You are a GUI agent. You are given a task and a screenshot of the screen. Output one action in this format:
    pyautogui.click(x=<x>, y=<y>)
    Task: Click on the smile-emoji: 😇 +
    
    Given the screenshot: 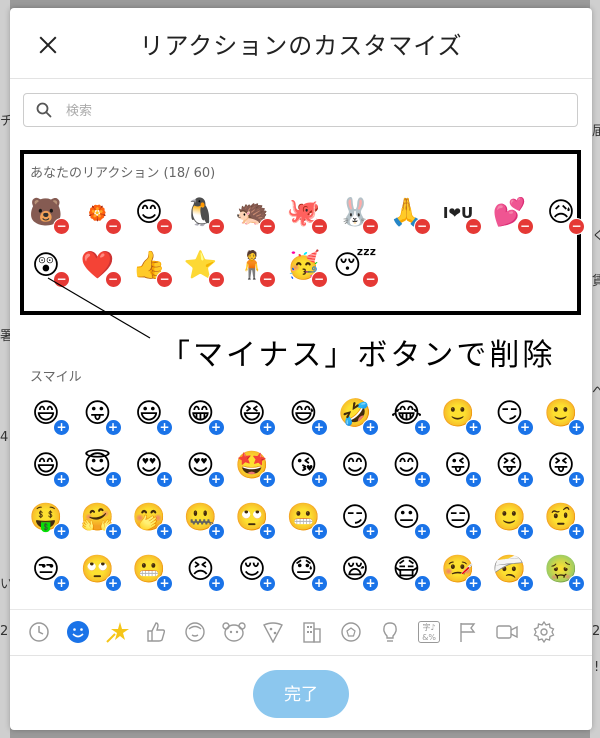 What is the action you would take?
    pyautogui.click(x=101, y=468)
    